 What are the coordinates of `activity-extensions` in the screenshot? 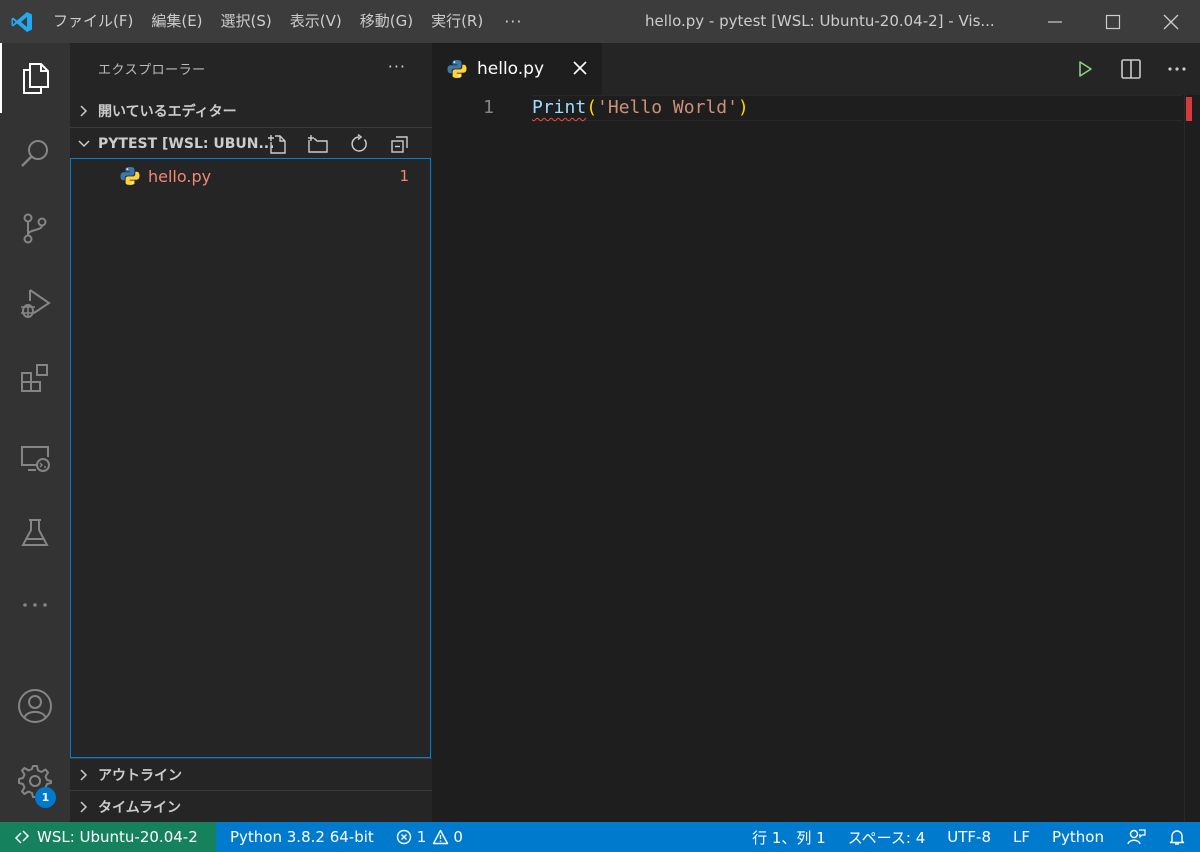 It's located at (35, 378).